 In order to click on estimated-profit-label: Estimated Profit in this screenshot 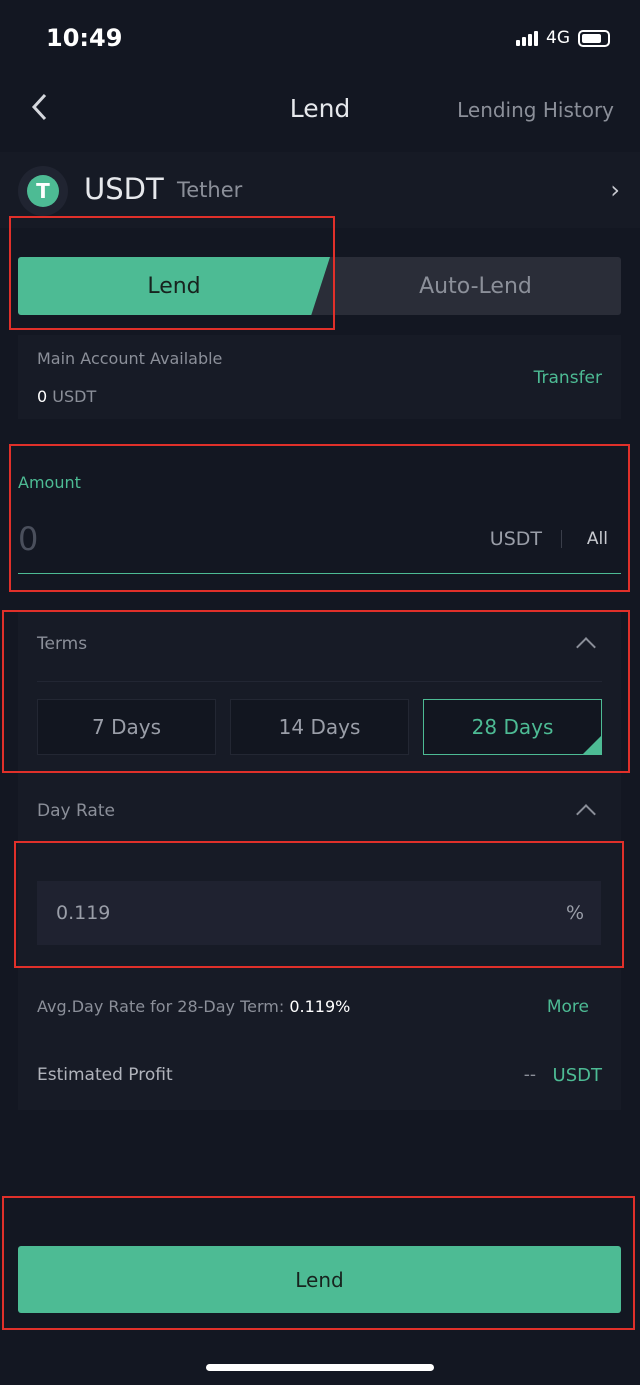, I will do `click(105, 1075)`.